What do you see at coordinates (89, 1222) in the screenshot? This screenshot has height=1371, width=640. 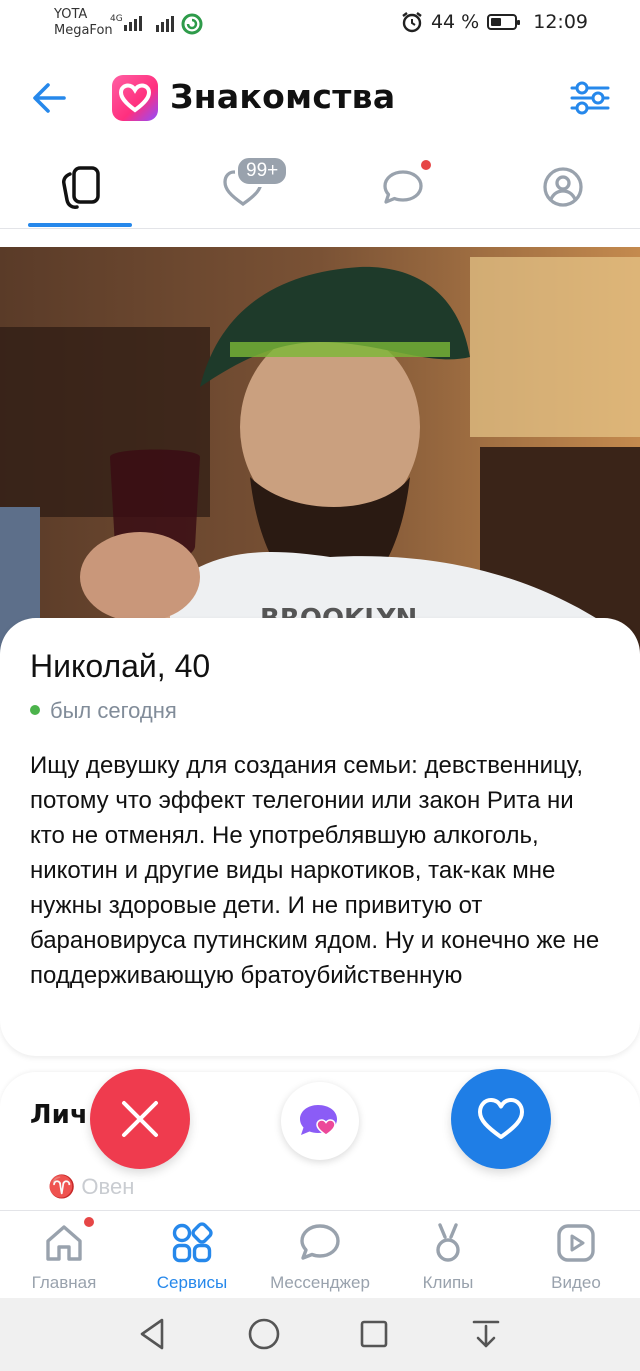 I see `home-notification-dot` at bounding box center [89, 1222].